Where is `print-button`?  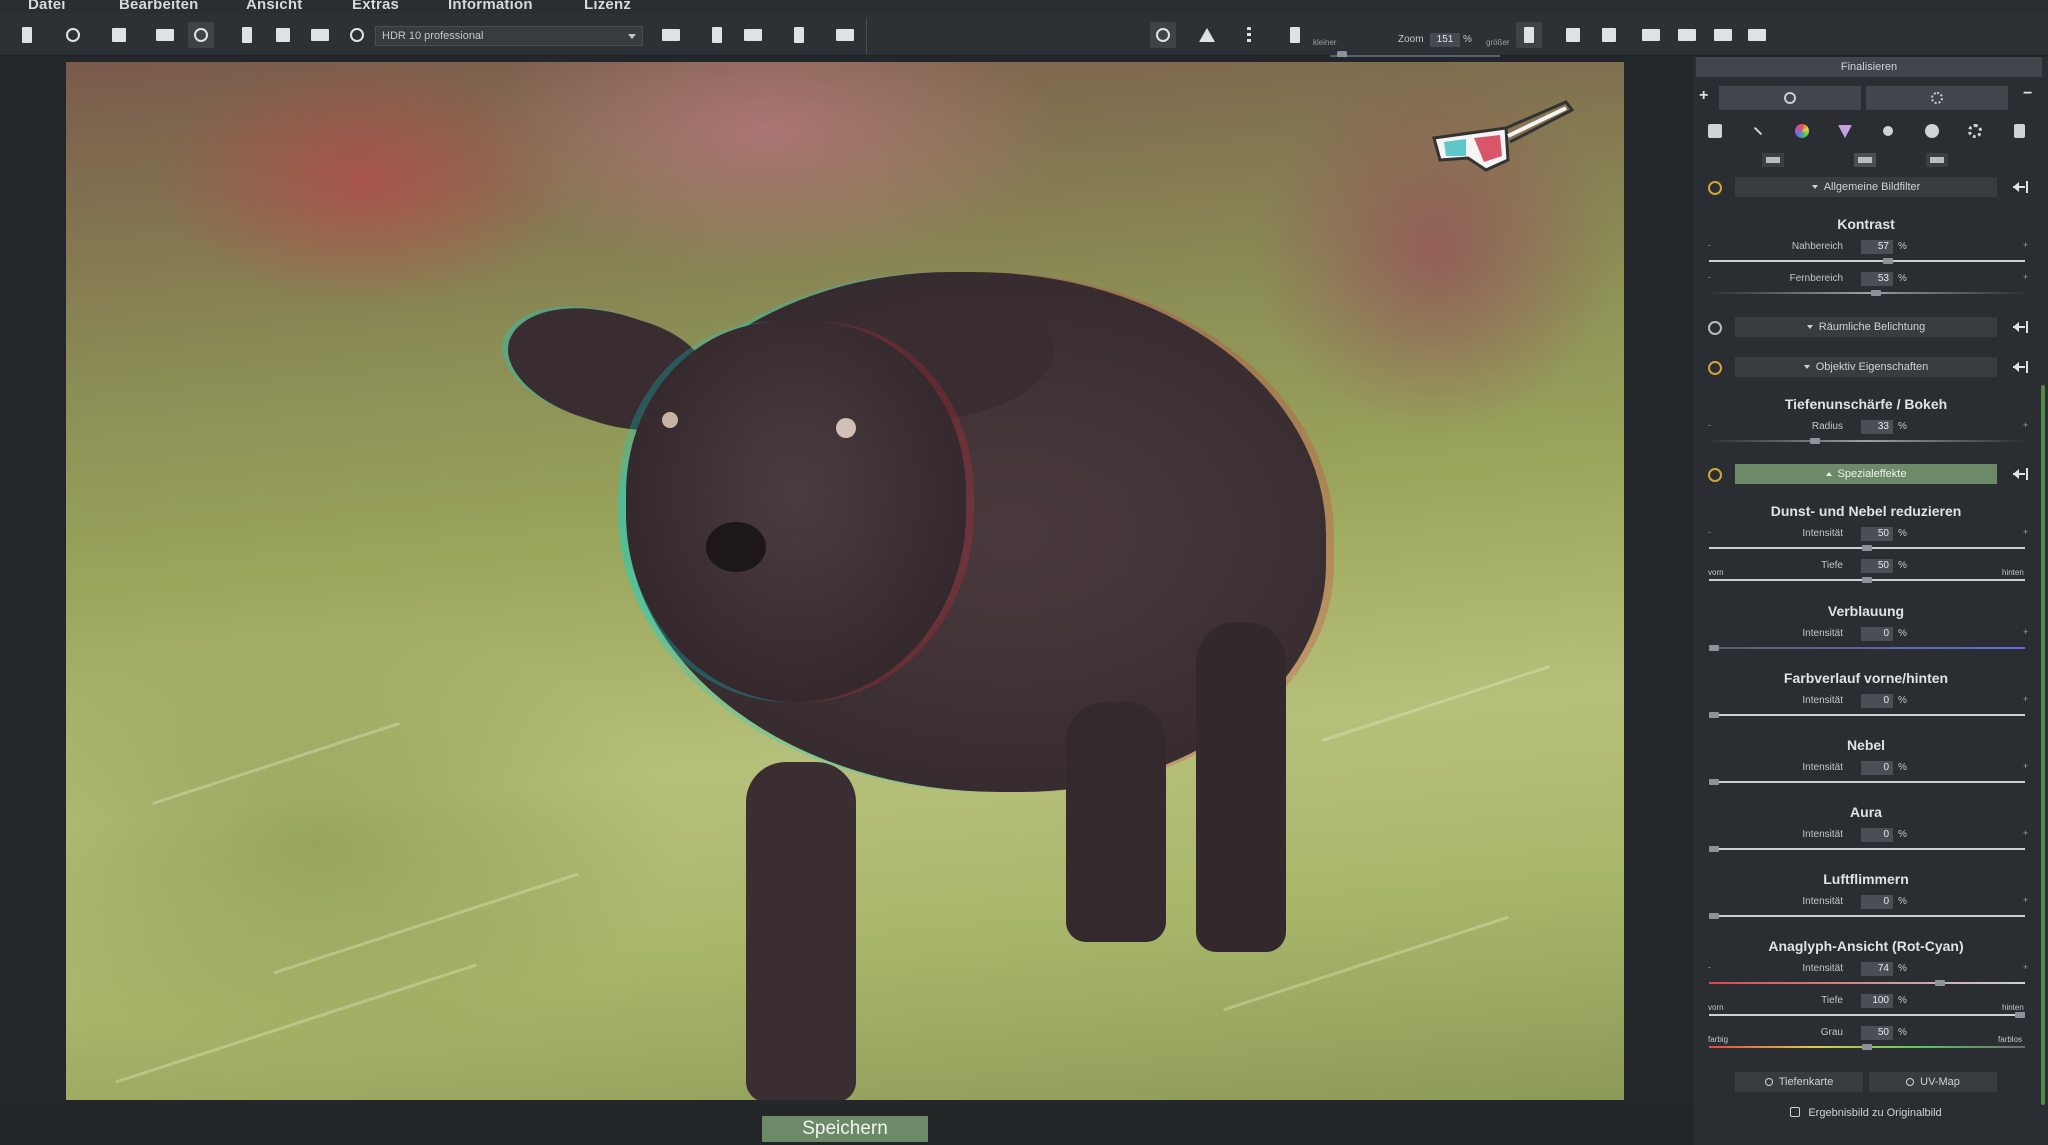
print-button is located at coordinates (320, 35).